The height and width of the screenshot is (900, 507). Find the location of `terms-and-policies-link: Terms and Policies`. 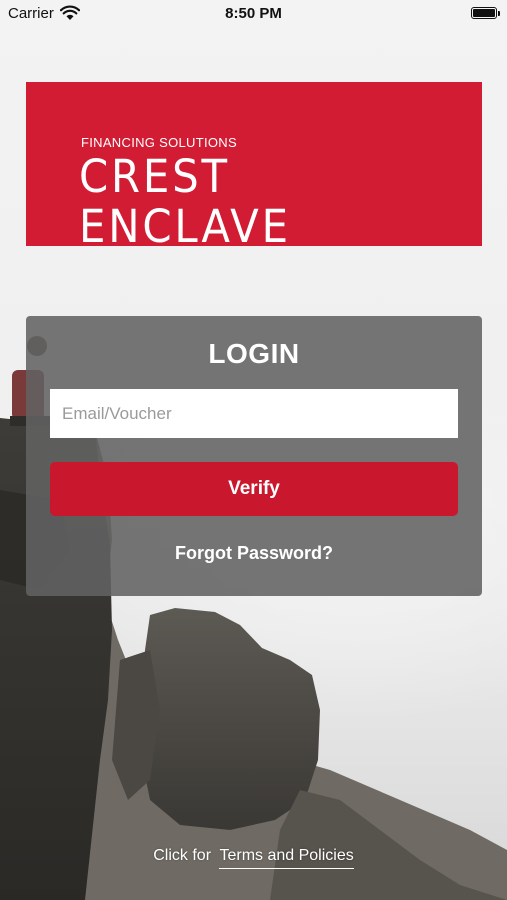

terms-and-policies-link: Terms and Policies is located at coordinates (286, 858).